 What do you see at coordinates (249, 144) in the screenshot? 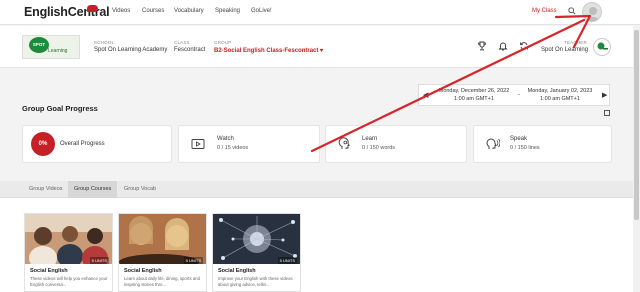
I see `watch-card: Watch 0 / 15 videos` at bounding box center [249, 144].